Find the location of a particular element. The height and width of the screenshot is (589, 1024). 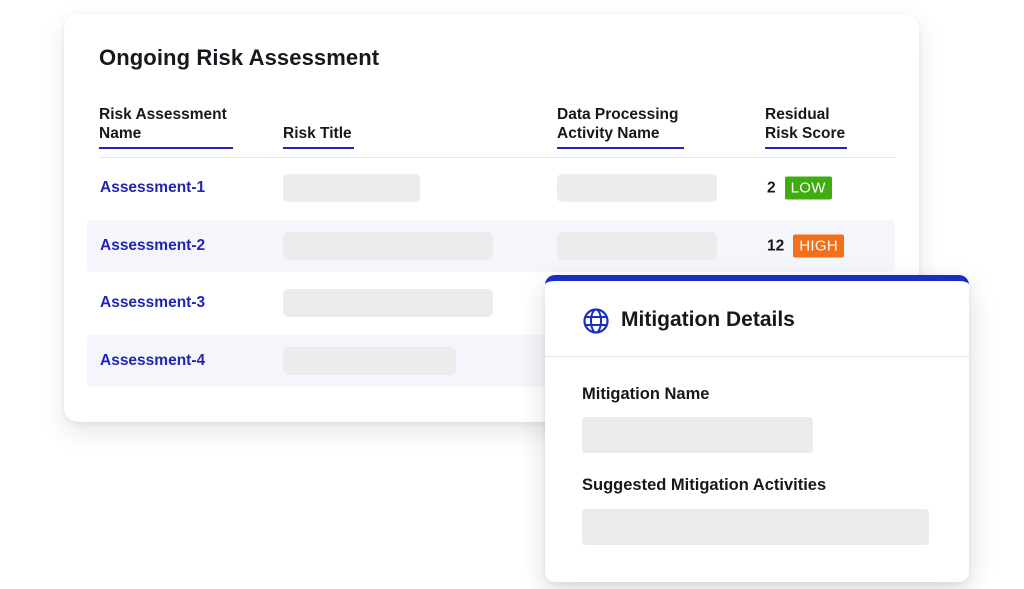

risk-level-badge: LOW is located at coordinates (808, 188).